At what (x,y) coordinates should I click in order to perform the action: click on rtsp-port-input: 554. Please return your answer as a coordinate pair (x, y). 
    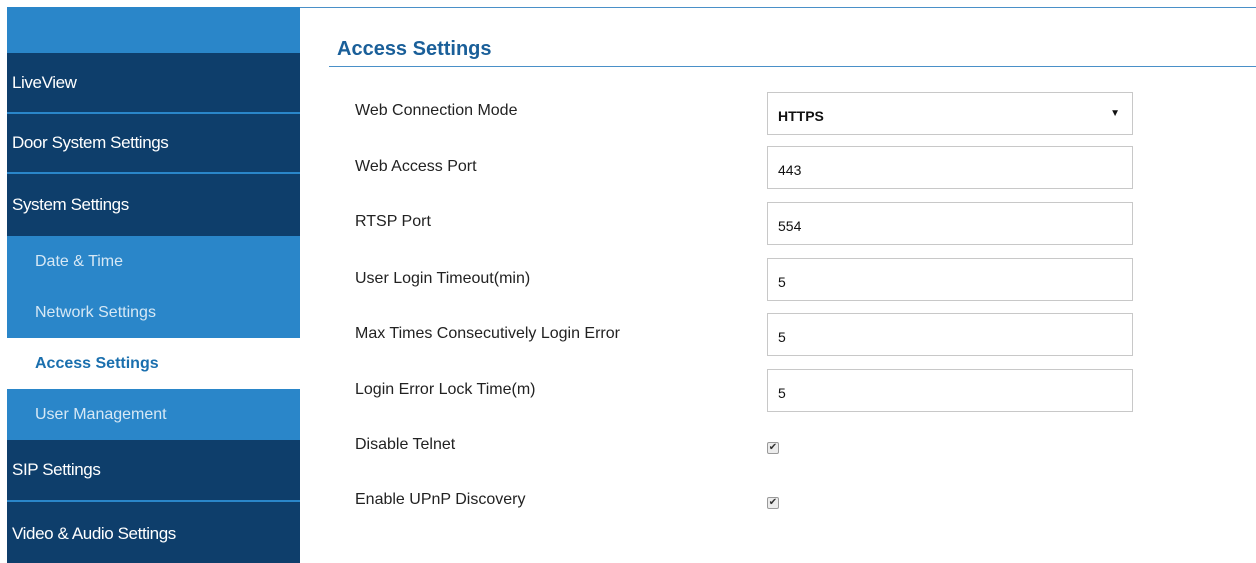
    Looking at the image, I should click on (950, 223).